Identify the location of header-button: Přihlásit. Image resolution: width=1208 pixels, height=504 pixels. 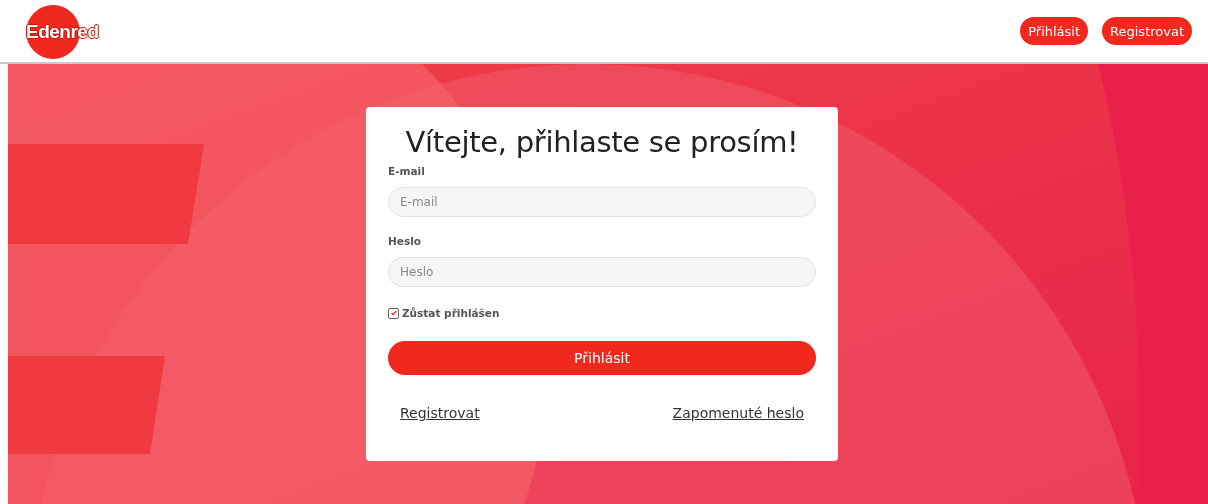
(1054, 31).